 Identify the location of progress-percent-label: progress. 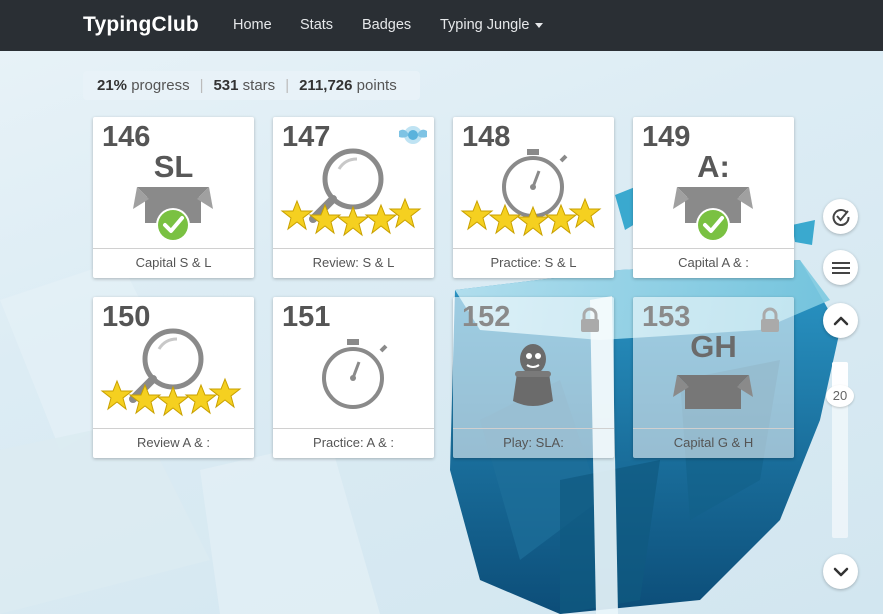
(160, 85).